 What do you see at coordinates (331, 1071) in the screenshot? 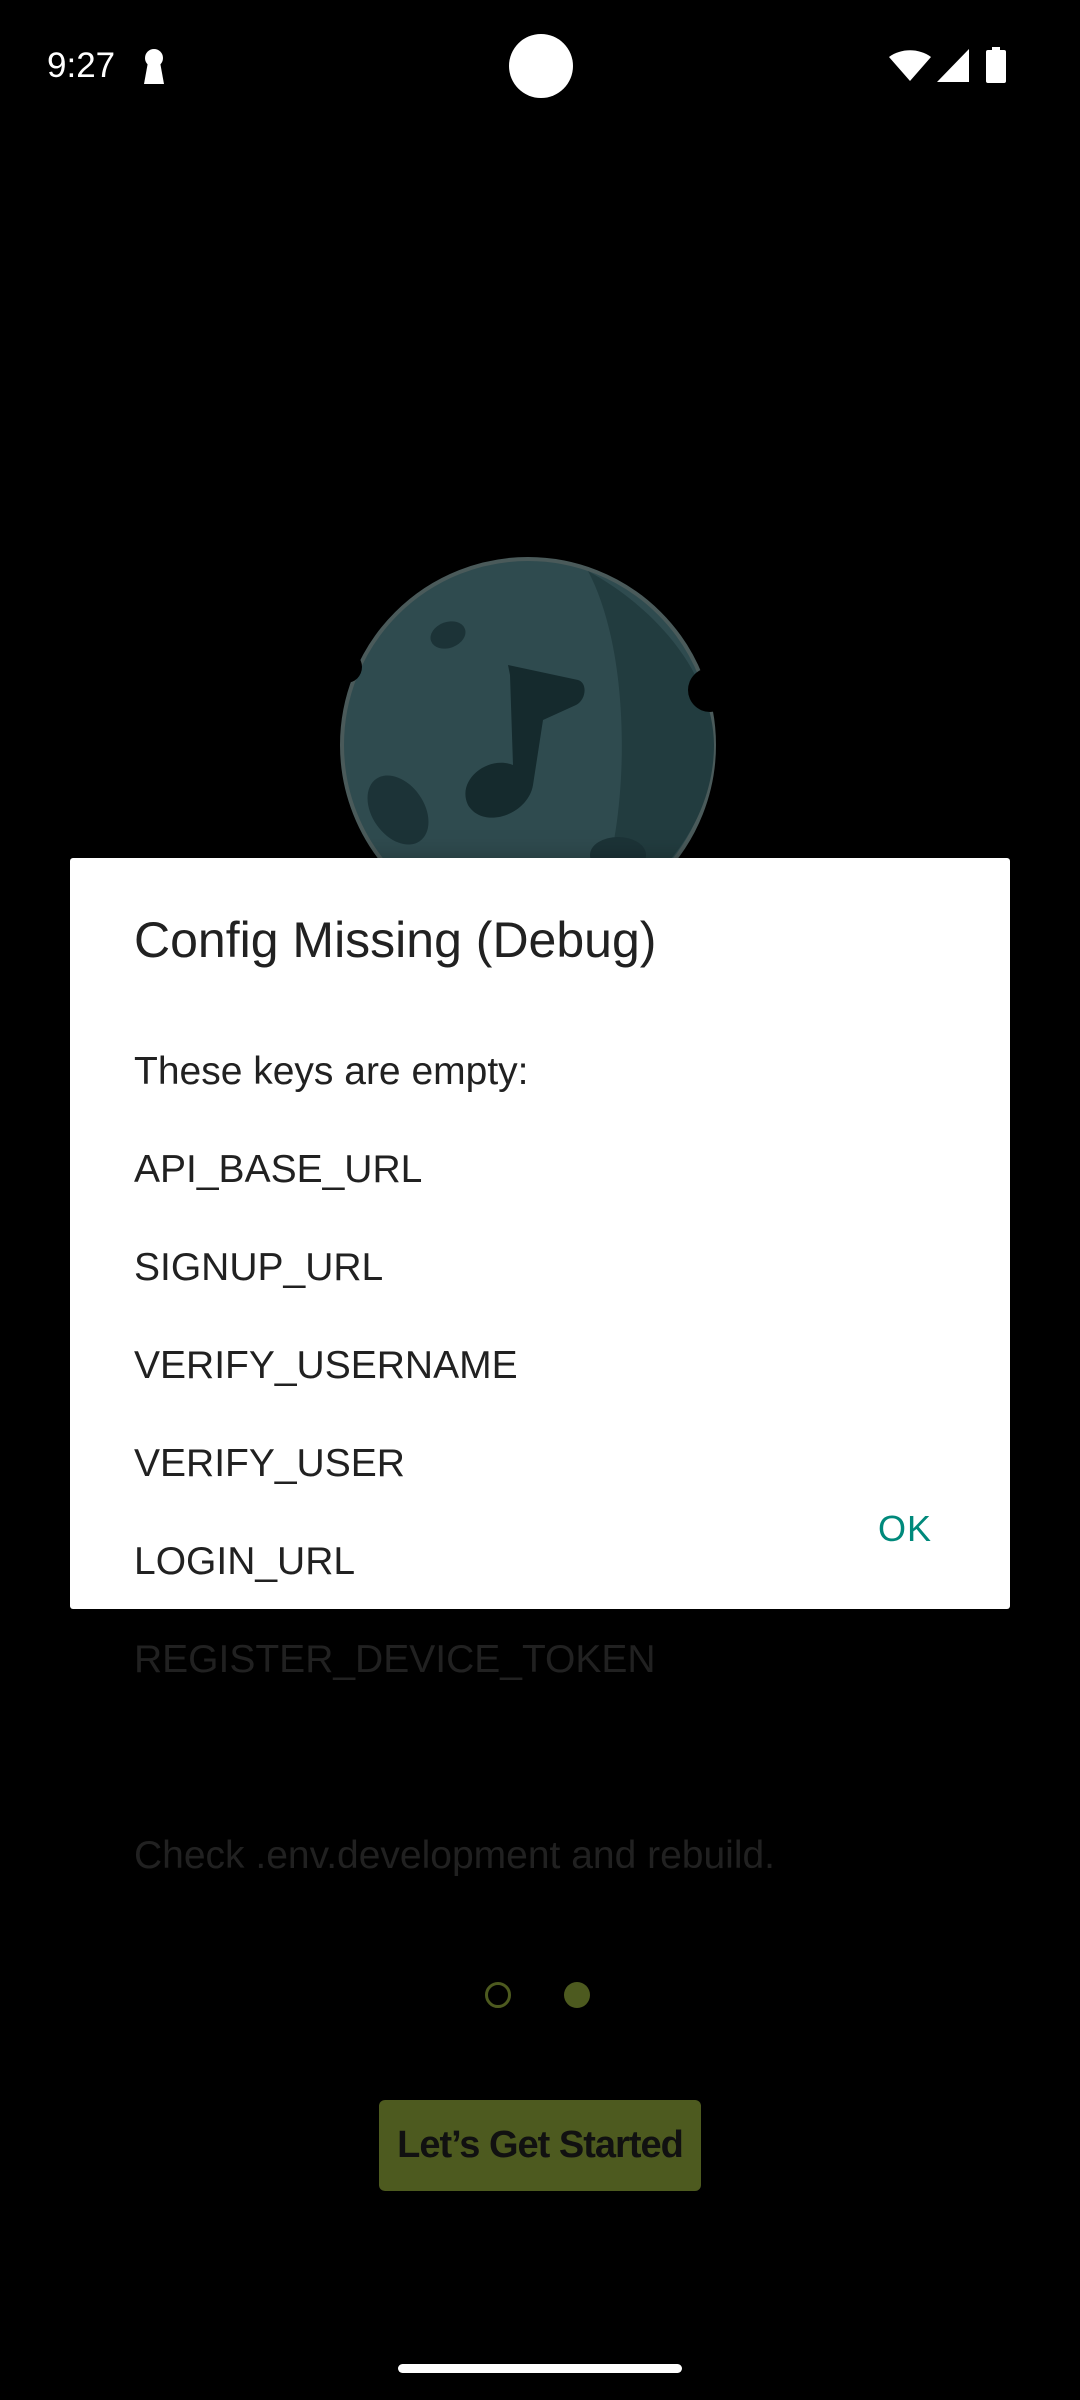
I see `dialog-intro: These keys are empty:` at bounding box center [331, 1071].